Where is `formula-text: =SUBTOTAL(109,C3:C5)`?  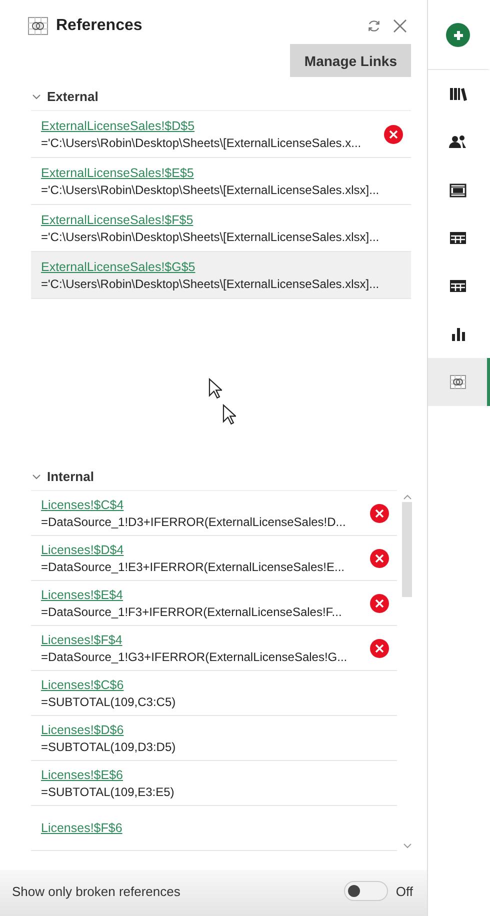
formula-text: =SUBTOTAL(109,C3:C5) is located at coordinates (109, 701).